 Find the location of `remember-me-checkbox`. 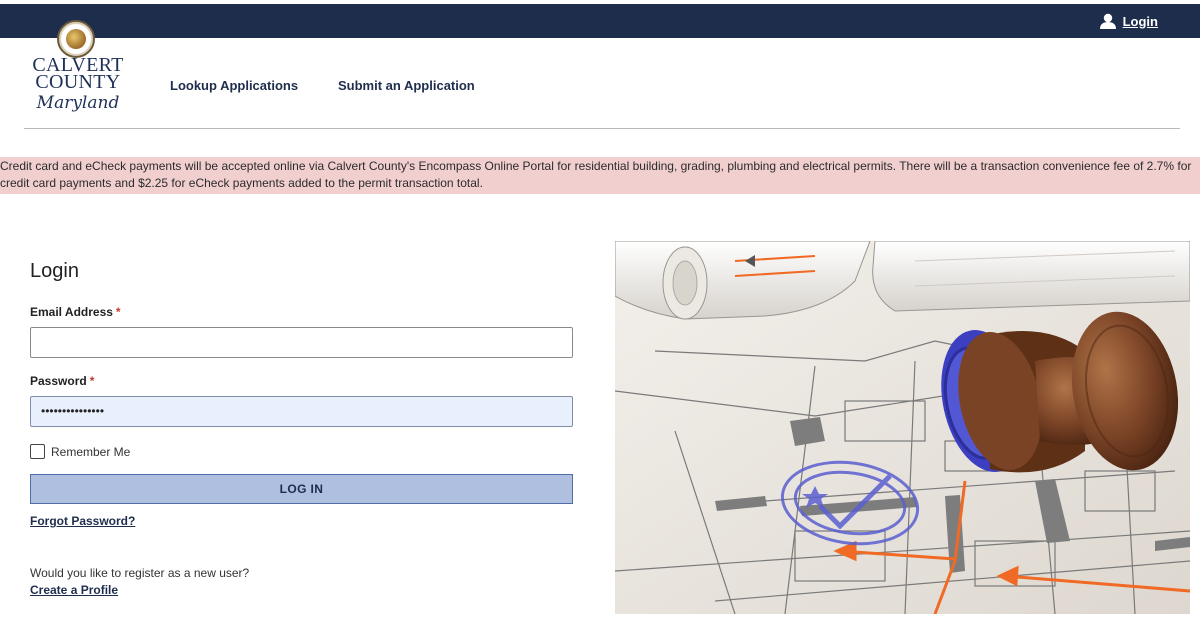

remember-me-checkbox is located at coordinates (37, 451).